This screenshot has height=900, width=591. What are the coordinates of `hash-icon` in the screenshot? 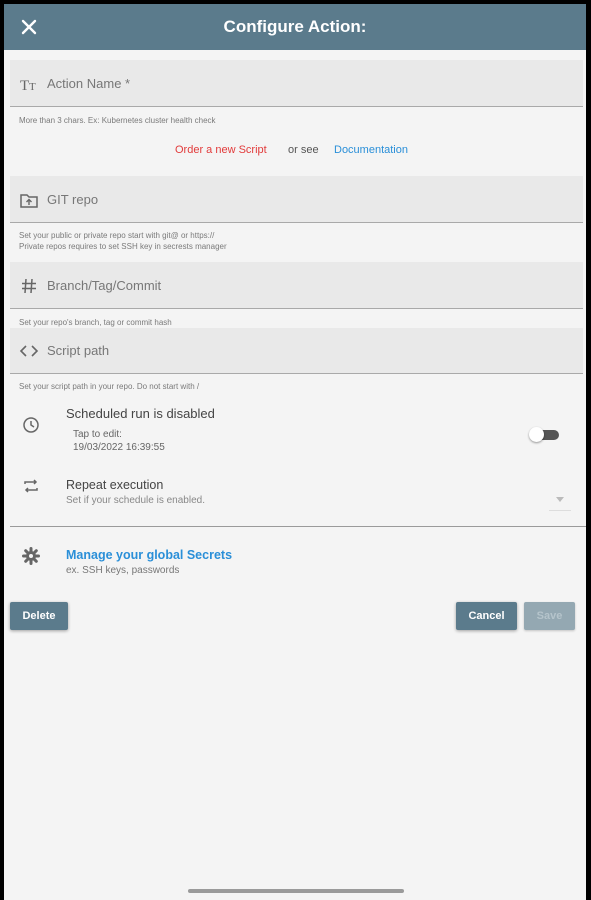 It's located at (29, 286).